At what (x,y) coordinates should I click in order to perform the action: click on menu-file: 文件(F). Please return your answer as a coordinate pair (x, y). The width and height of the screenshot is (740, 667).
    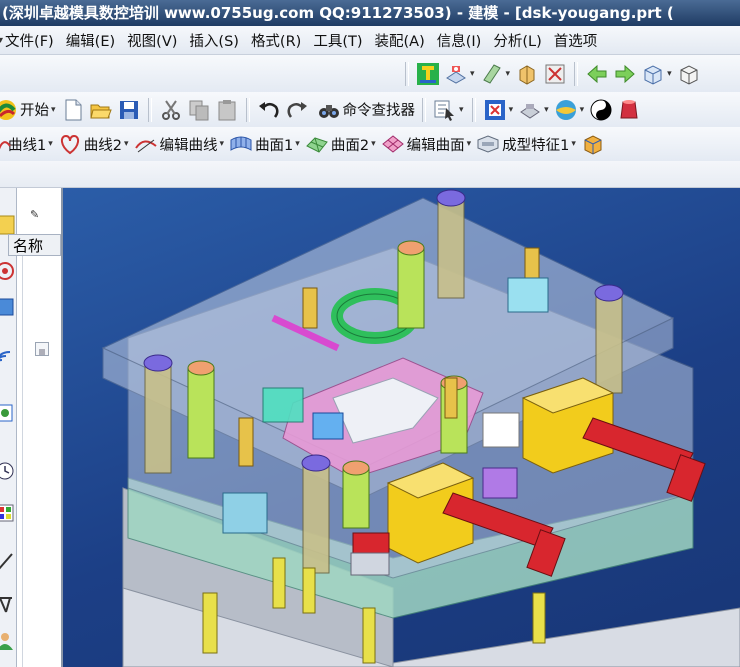
    Looking at the image, I should click on (31, 40).